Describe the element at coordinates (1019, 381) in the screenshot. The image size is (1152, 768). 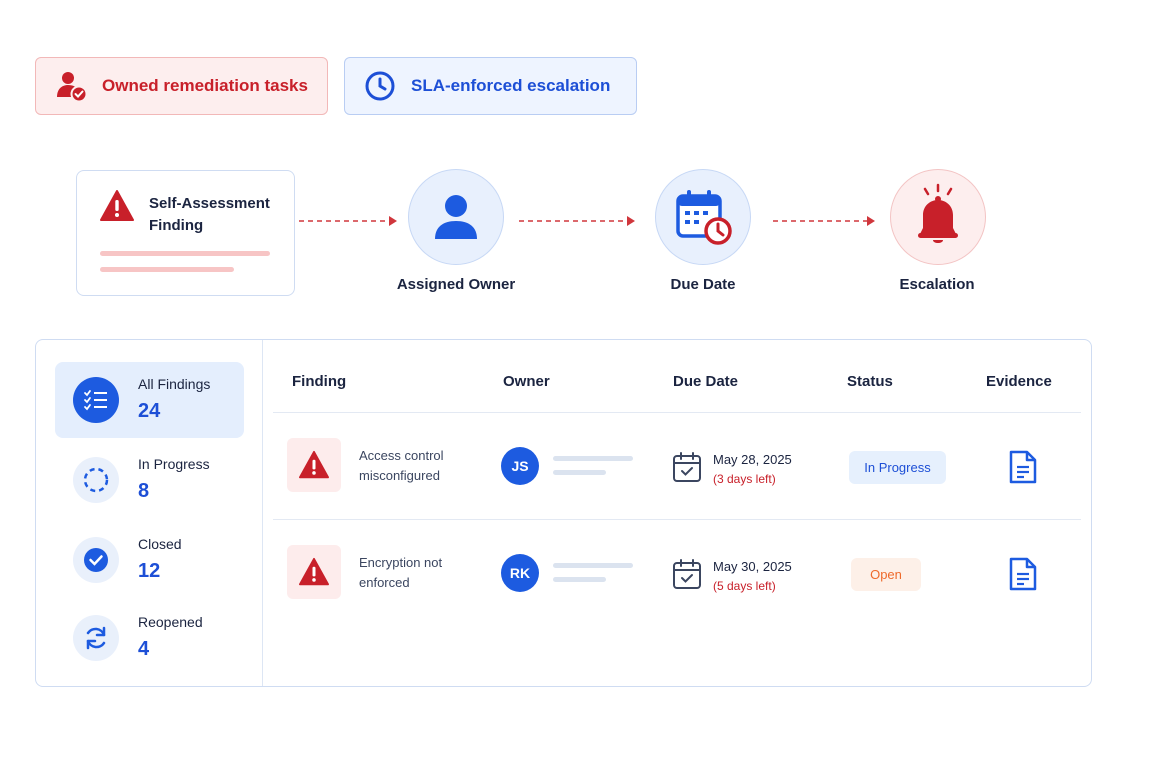
I see `column-header-evidence: Evidence` at that location.